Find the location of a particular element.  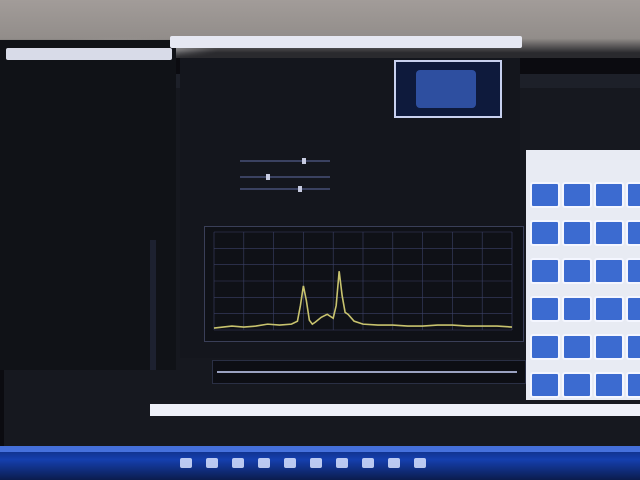

preview-image is located at coordinates (448, 89).